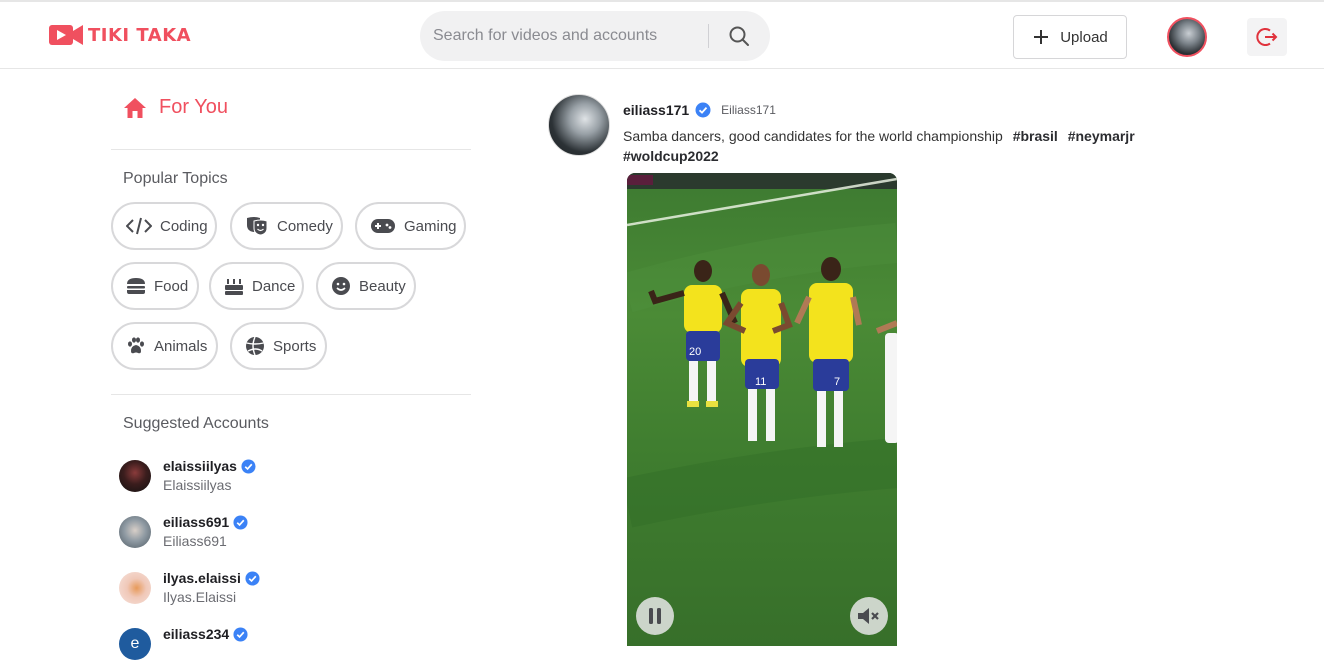 This screenshot has width=1324, height=660. I want to click on topic-label: Sports, so click(295, 346).